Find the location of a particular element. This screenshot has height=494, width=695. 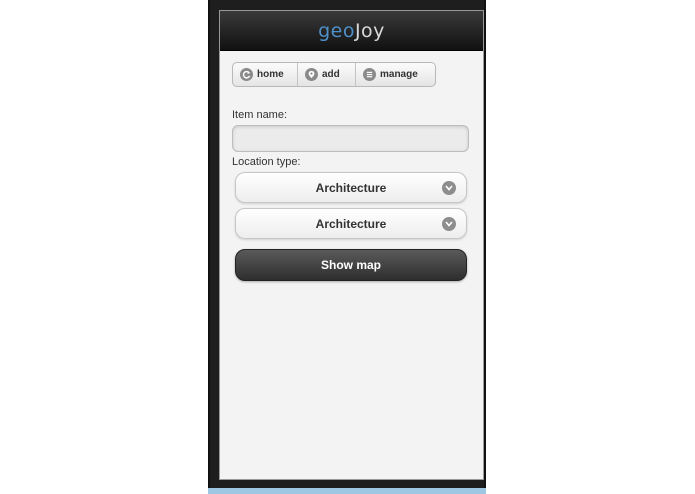

nav-add-label: add is located at coordinates (331, 74).